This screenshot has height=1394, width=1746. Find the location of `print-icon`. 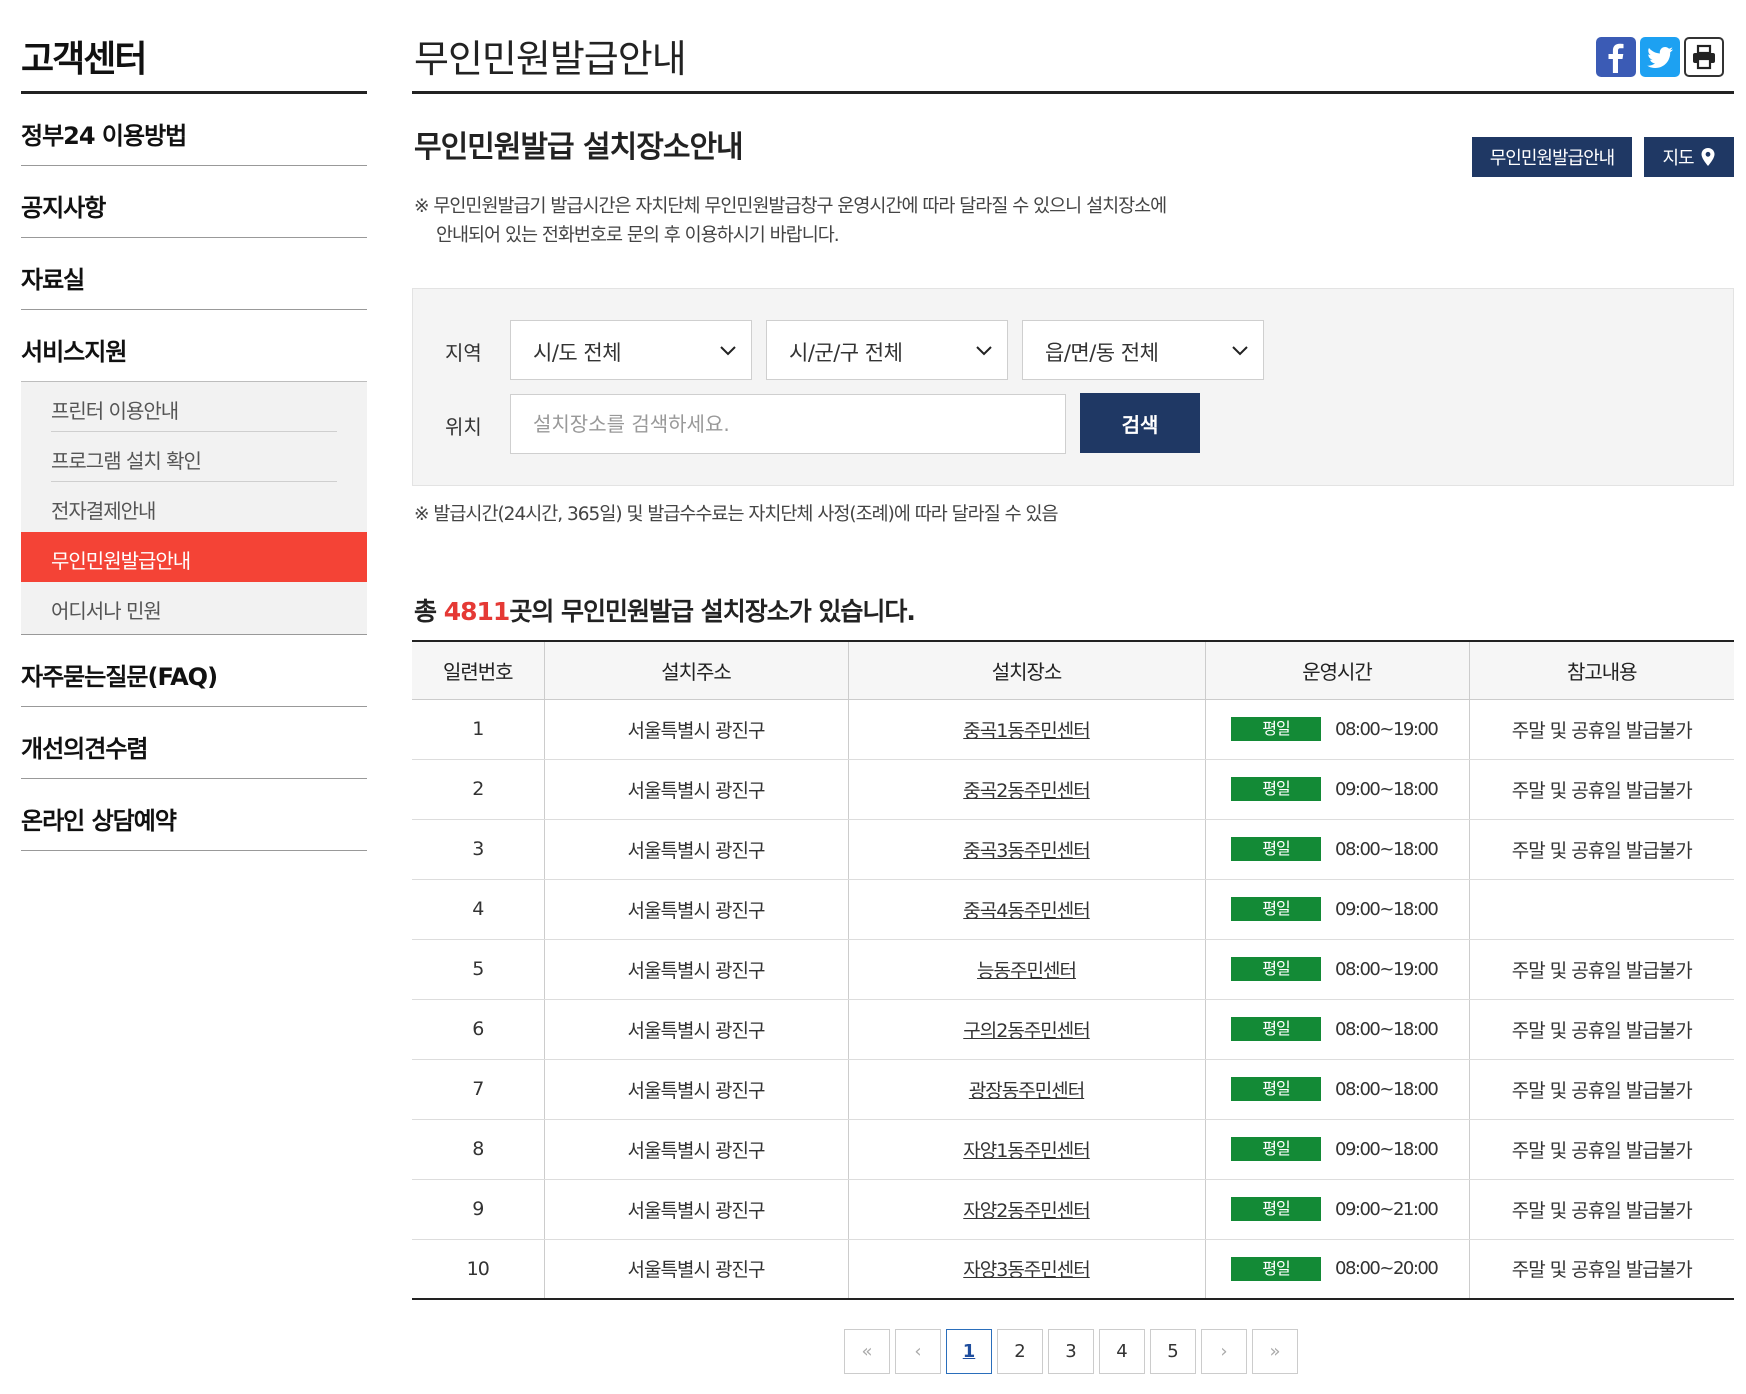

print-icon is located at coordinates (1704, 57).